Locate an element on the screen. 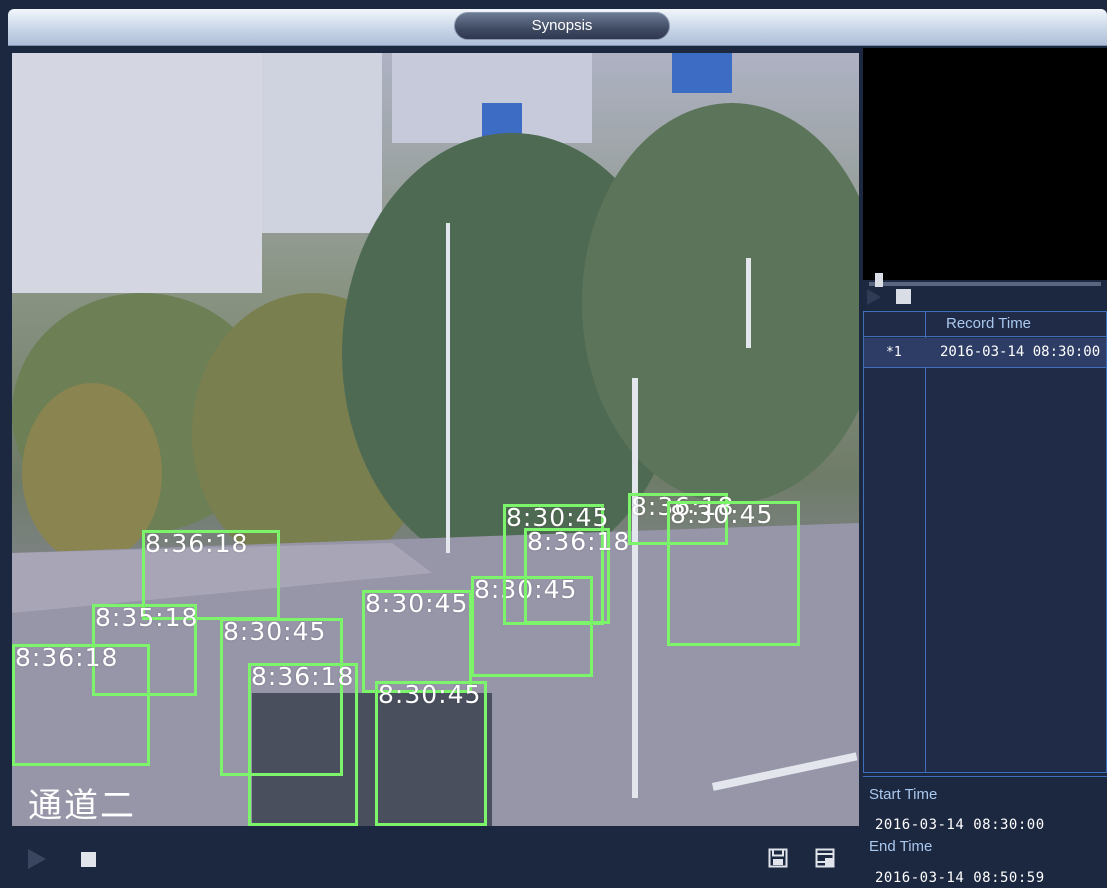 The width and height of the screenshot is (1107, 888). start-time-label: Start Time is located at coordinates (903, 794).